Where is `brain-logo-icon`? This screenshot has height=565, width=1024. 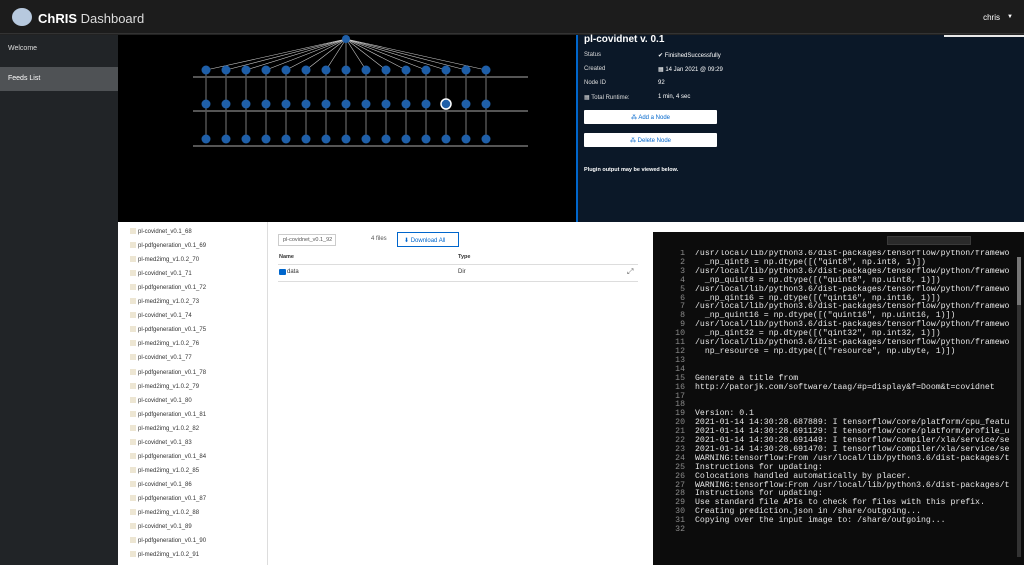 brain-logo-icon is located at coordinates (22, 17).